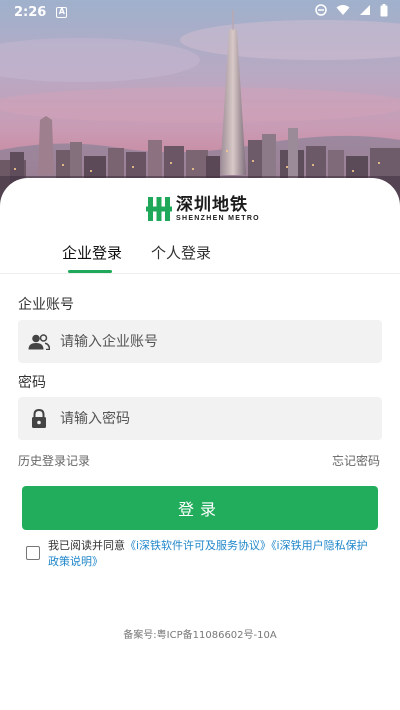 The width and height of the screenshot is (400, 710). What do you see at coordinates (218, 218) in the screenshot?
I see `brand-name-en: SHENZHEN METRO` at bounding box center [218, 218].